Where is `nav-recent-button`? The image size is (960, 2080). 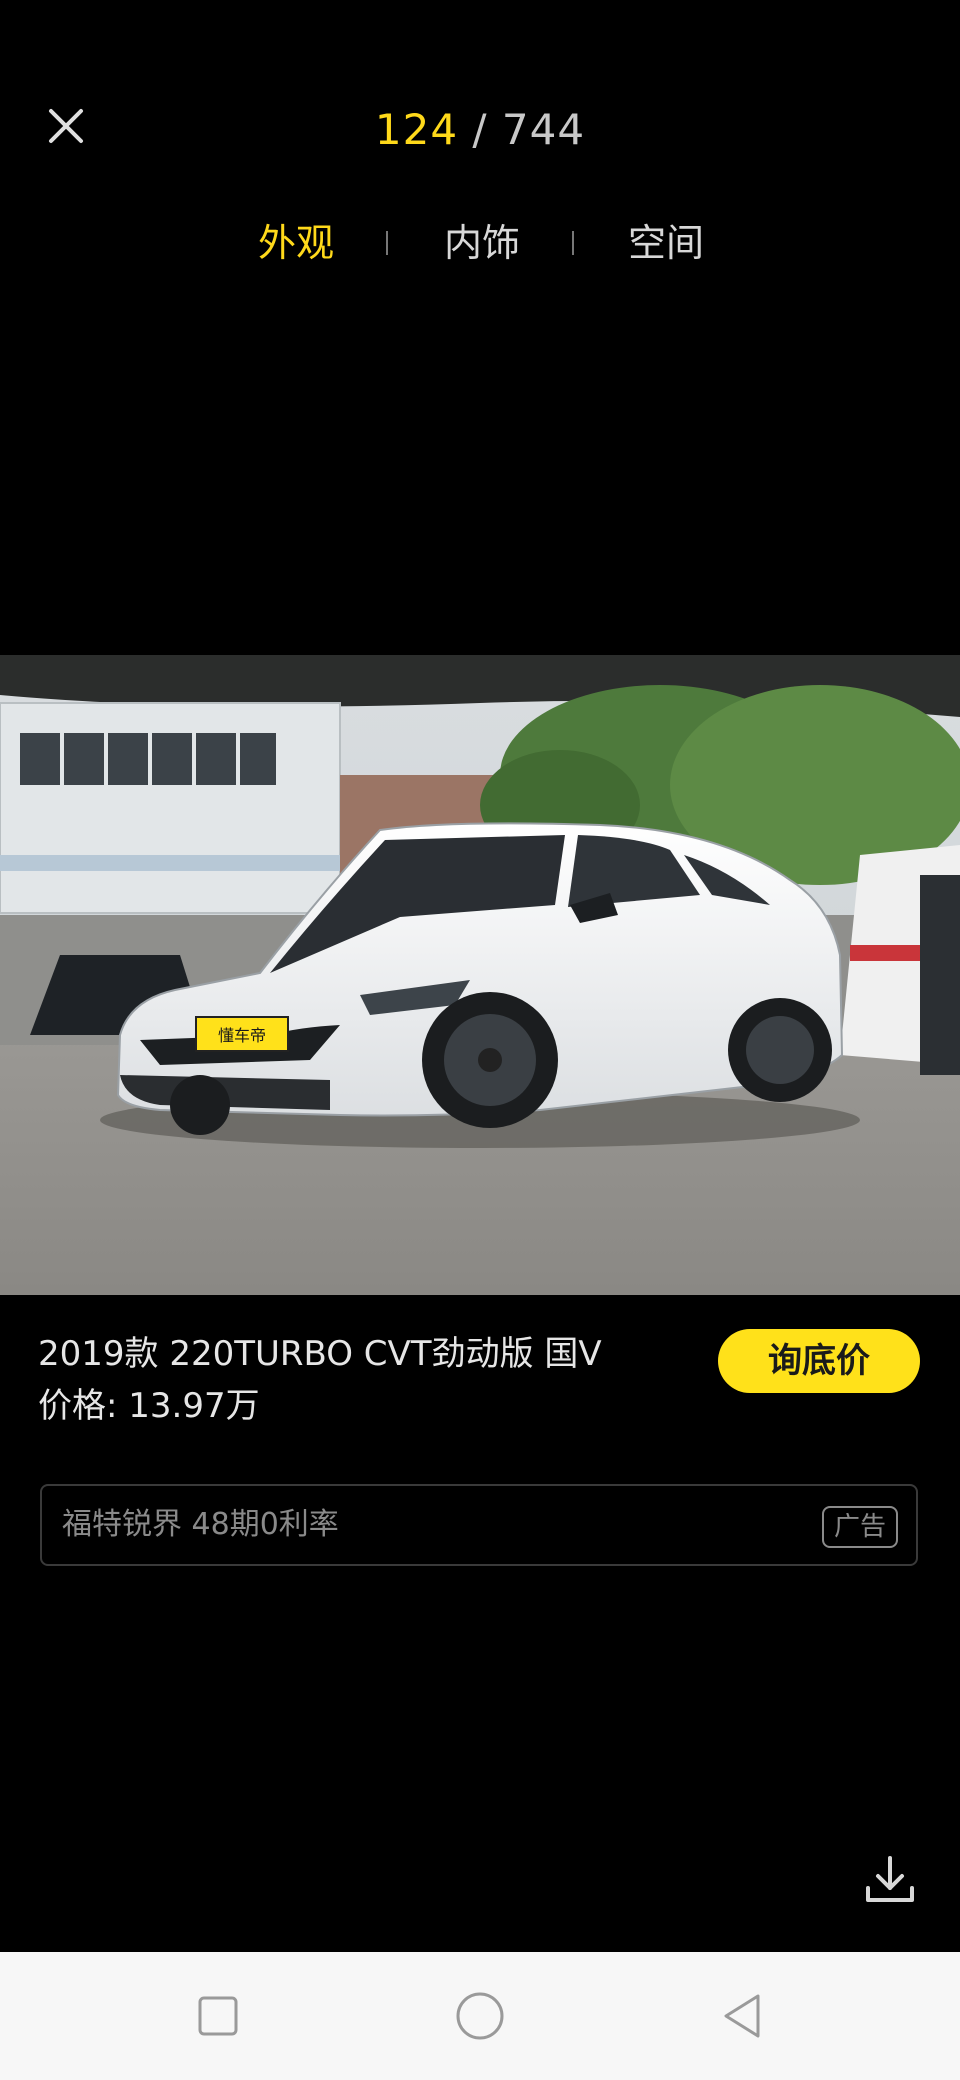
nav-recent-button is located at coordinates (218, 2016).